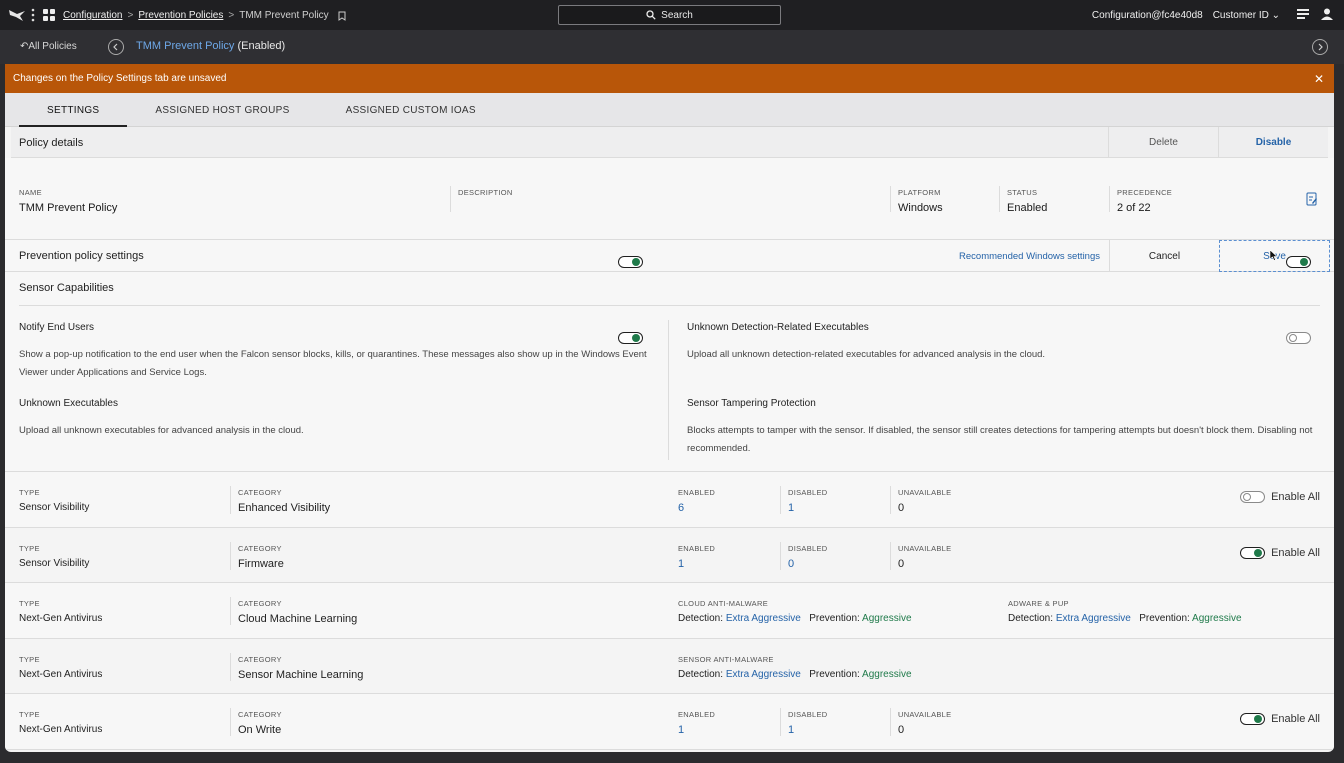 The height and width of the screenshot is (763, 1344). I want to click on all-policies-link: ↶All Policies, so click(48, 46).